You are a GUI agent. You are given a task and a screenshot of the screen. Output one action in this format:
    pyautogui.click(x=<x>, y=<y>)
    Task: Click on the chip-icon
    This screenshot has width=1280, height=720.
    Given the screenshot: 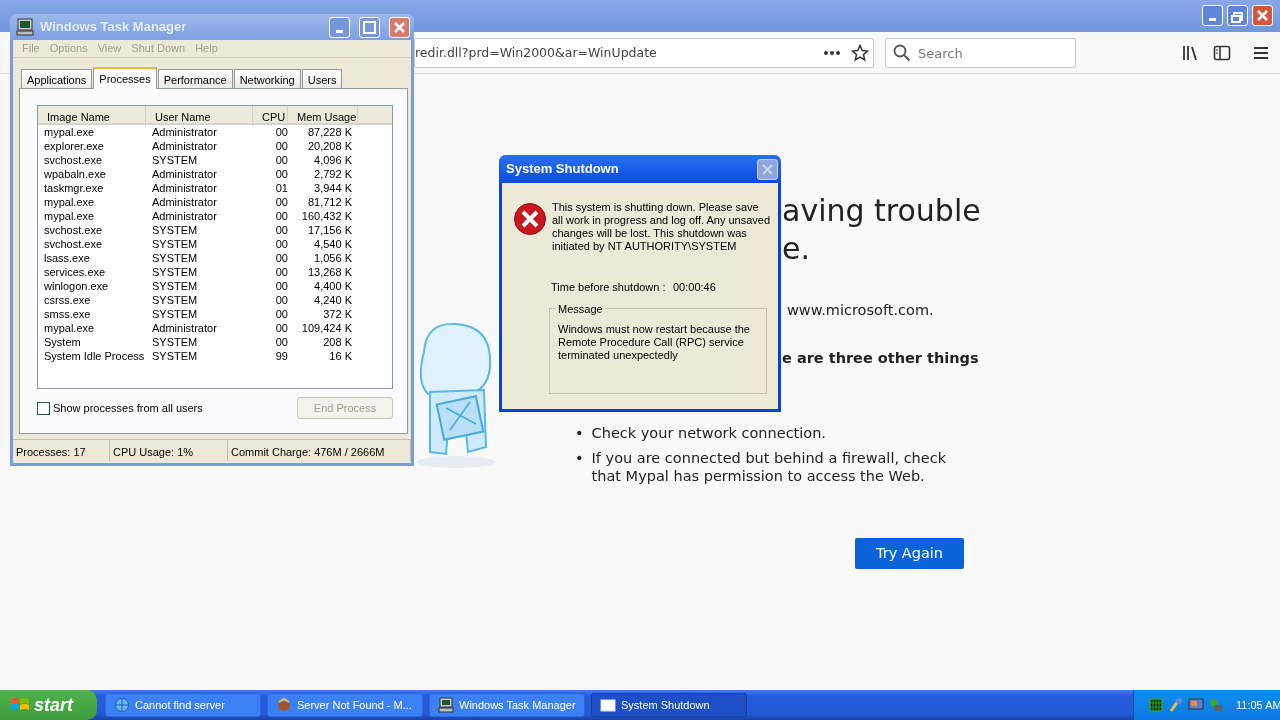 What is the action you would take?
    pyautogui.click(x=1156, y=705)
    